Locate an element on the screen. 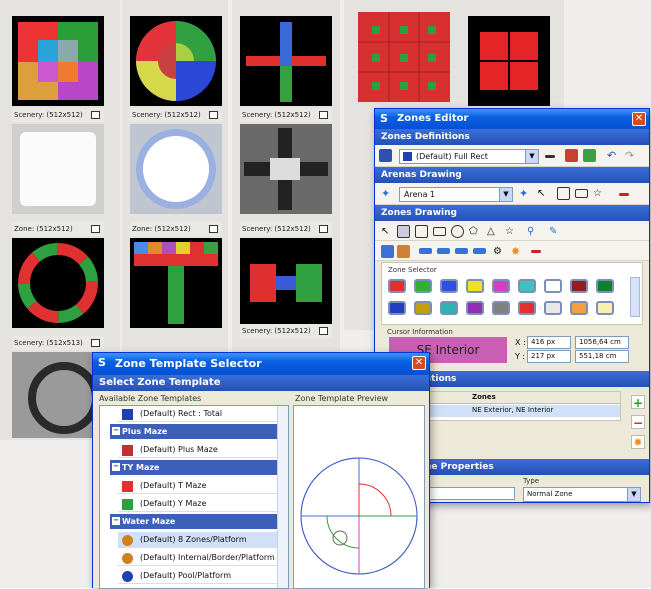  add-combination-icon: + is located at coordinates (638, 402).